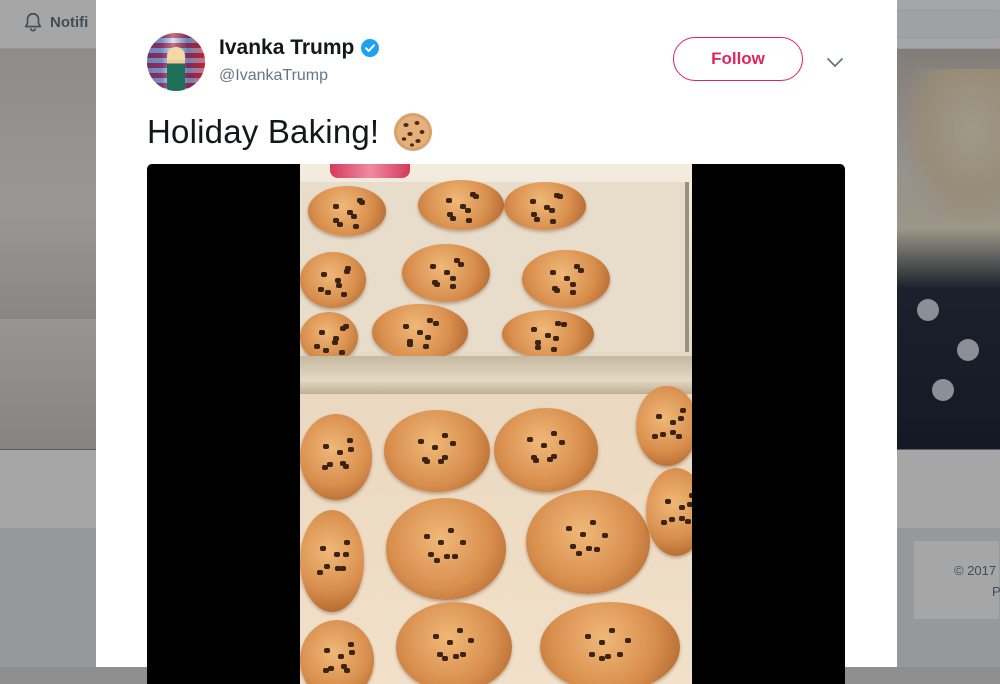  I want to click on author-name-row: Ivanka Trump, so click(299, 48).